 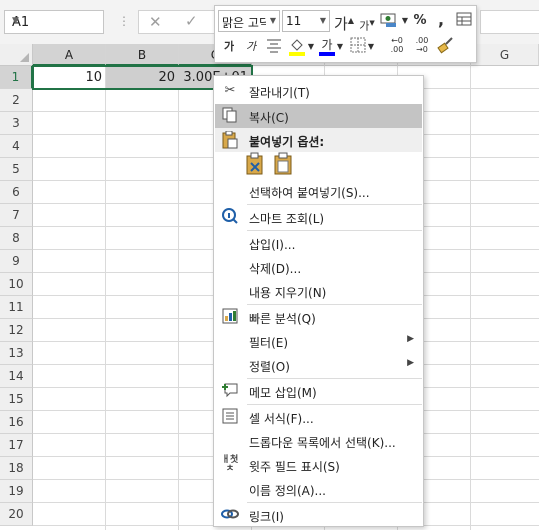 What do you see at coordinates (16, 330) in the screenshot?
I see `row-header: 12` at bounding box center [16, 330].